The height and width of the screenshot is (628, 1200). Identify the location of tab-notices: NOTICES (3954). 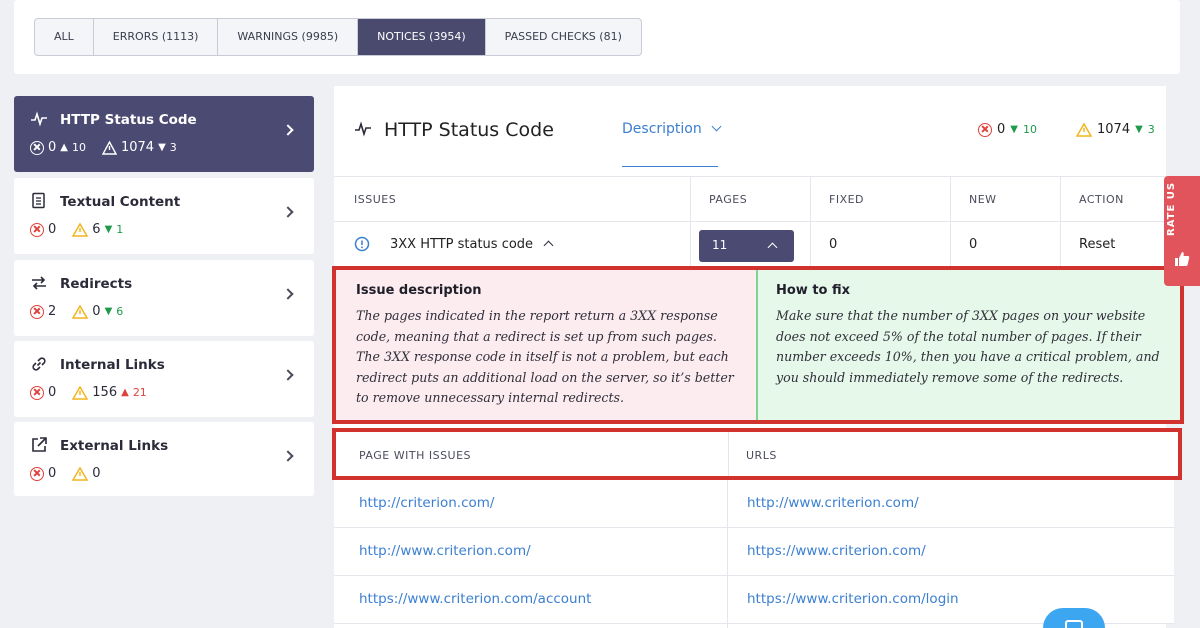
(422, 37).